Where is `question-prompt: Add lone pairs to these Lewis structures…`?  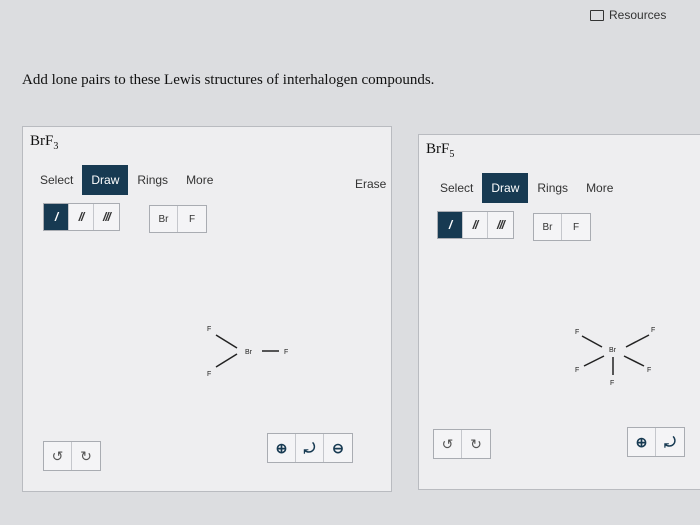
question-prompt: Add lone pairs to these Lewis structures… is located at coordinates (228, 80).